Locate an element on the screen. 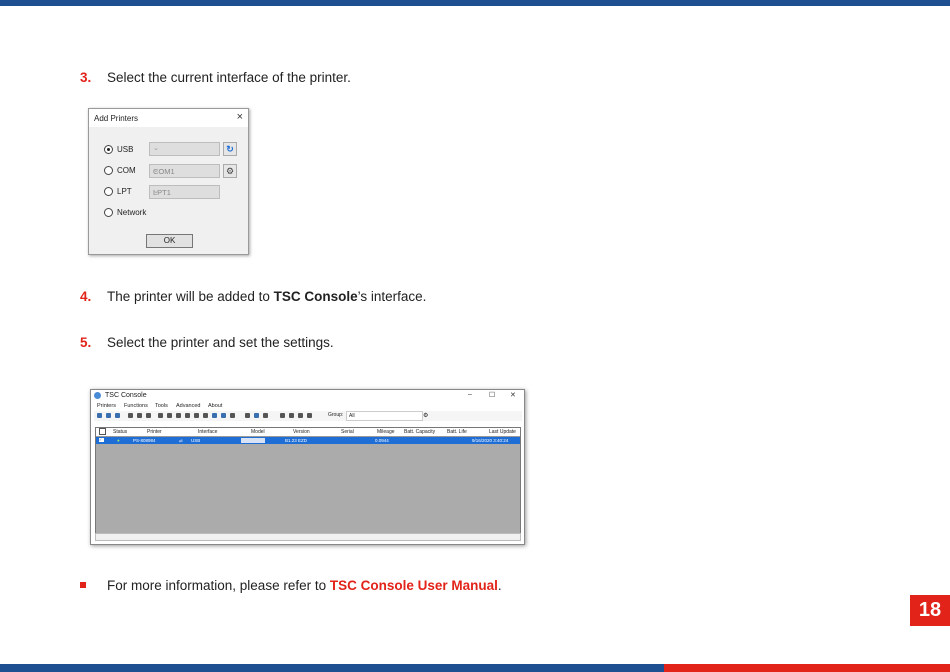 The image size is (950, 672). select-all-checkbox is located at coordinates (102, 431).